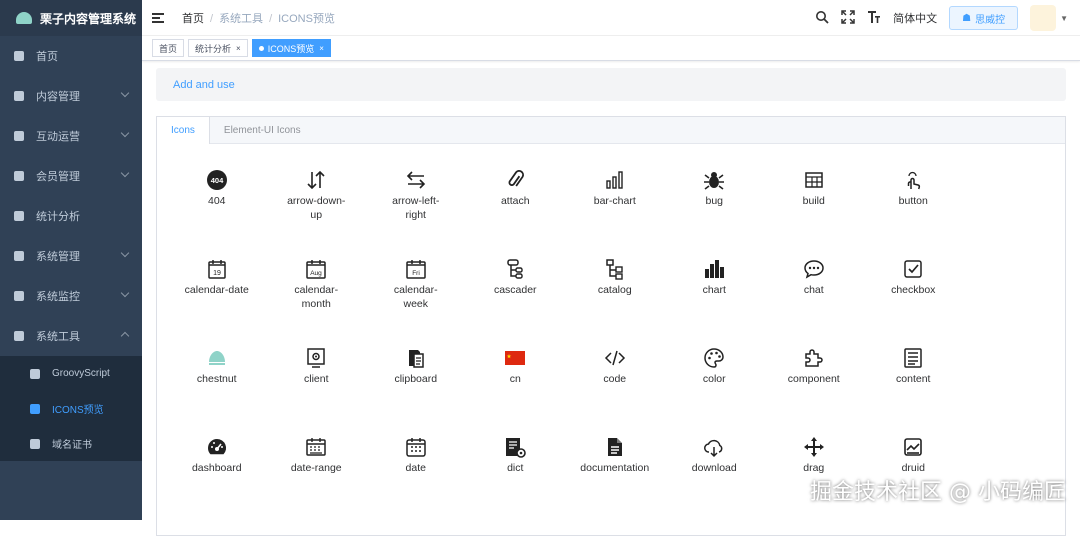  I want to click on icon-item: chat, so click(814, 277).